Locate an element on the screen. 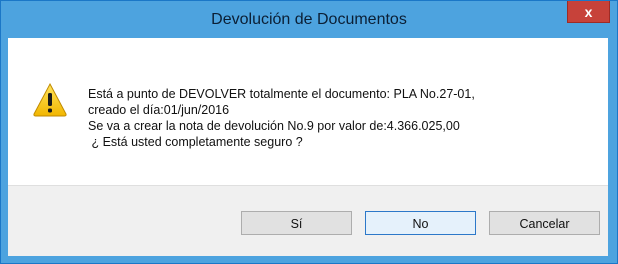  no-button: No is located at coordinates (420, 223).